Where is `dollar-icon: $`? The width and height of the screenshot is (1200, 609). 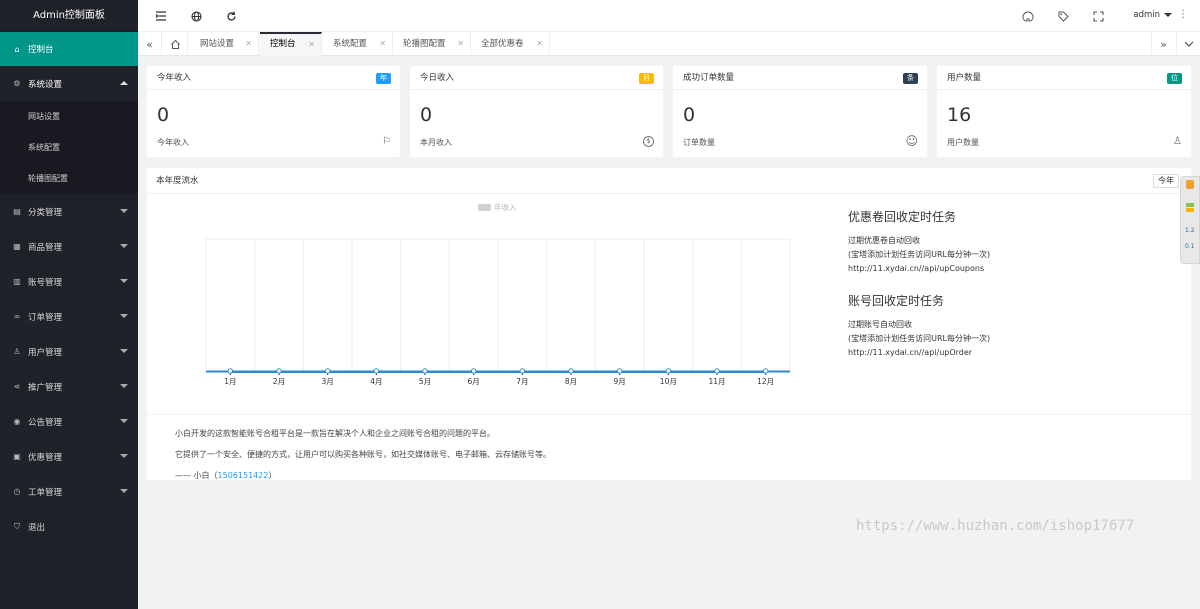
dollar-icon: $ is located at coordinates (648, 141).